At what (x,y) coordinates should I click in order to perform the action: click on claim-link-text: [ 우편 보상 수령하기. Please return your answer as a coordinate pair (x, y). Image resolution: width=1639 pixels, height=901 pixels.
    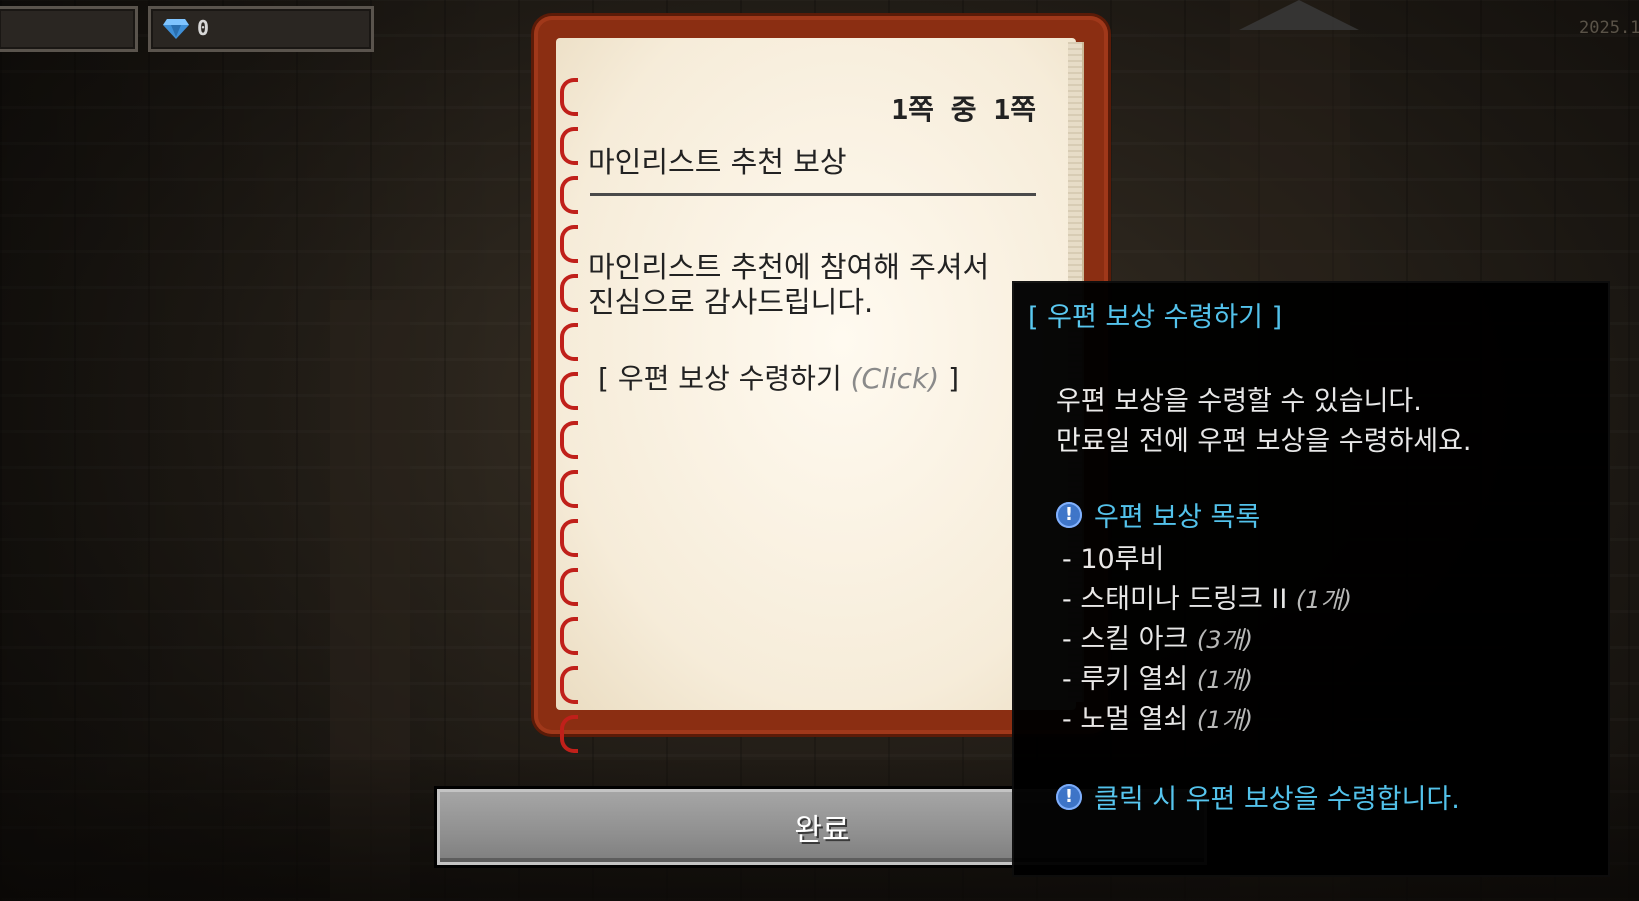
    Looking at the image, I should click on (724, 378).